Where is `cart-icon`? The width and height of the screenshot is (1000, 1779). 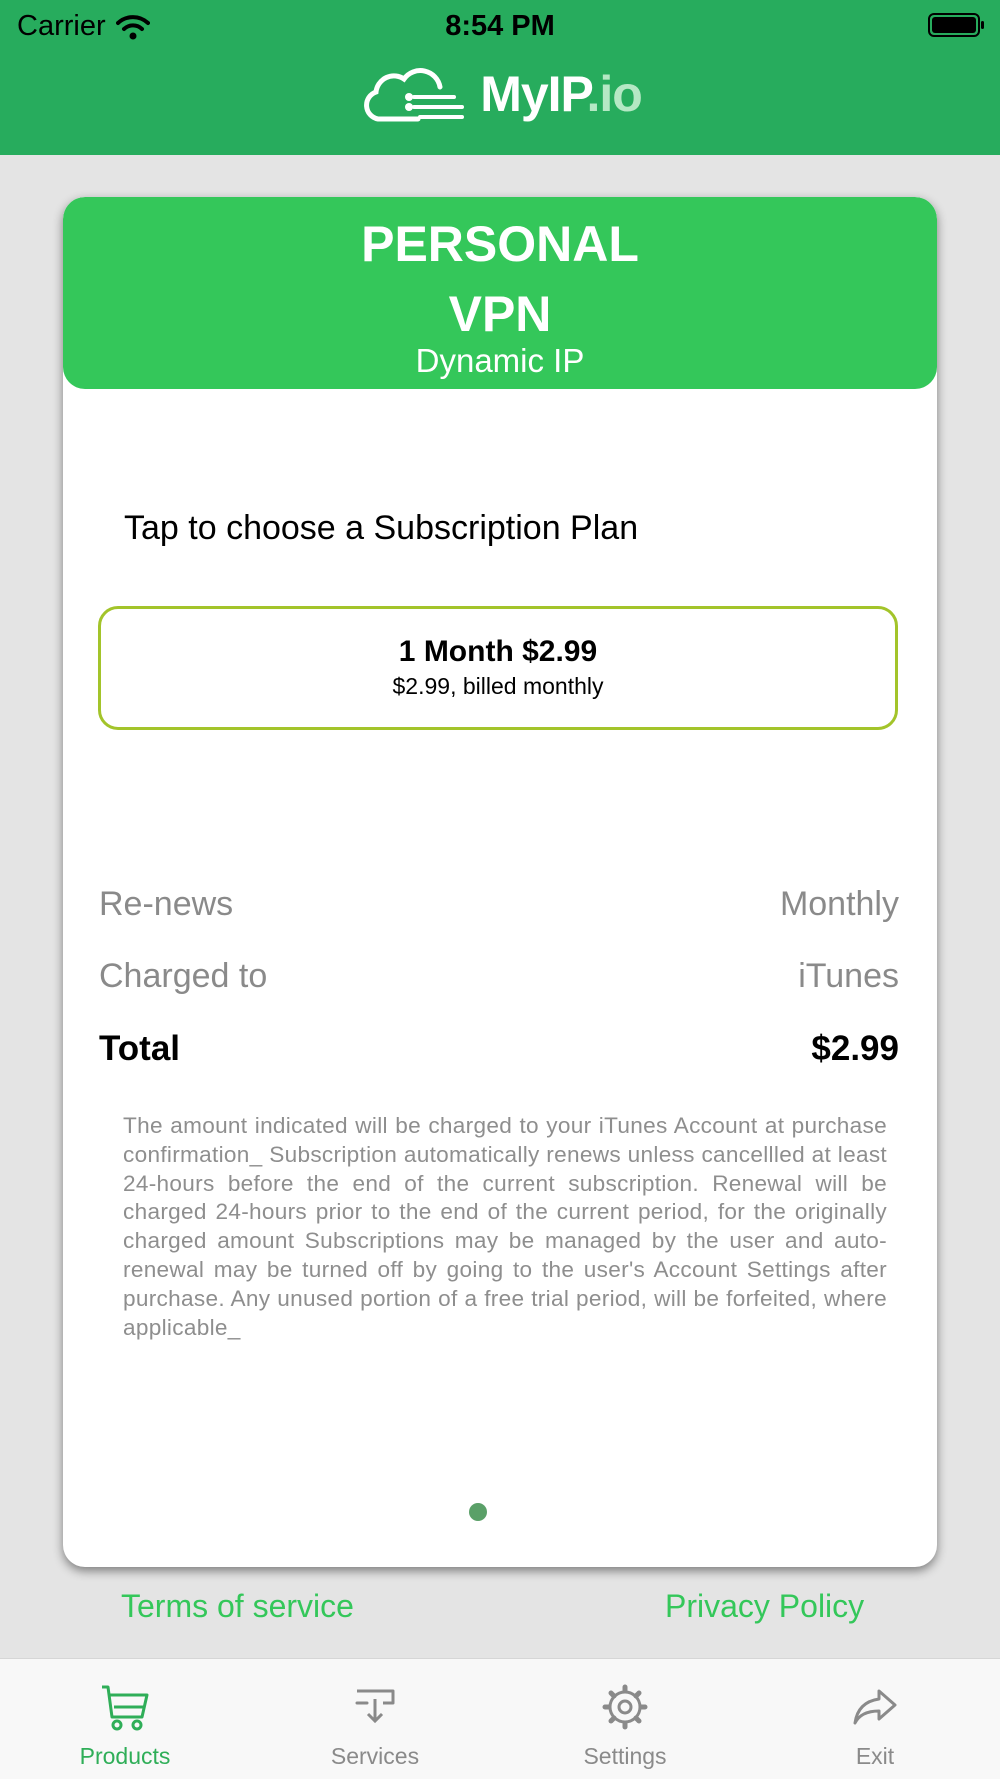
cart-icon is located at coordinates (125, 1708).